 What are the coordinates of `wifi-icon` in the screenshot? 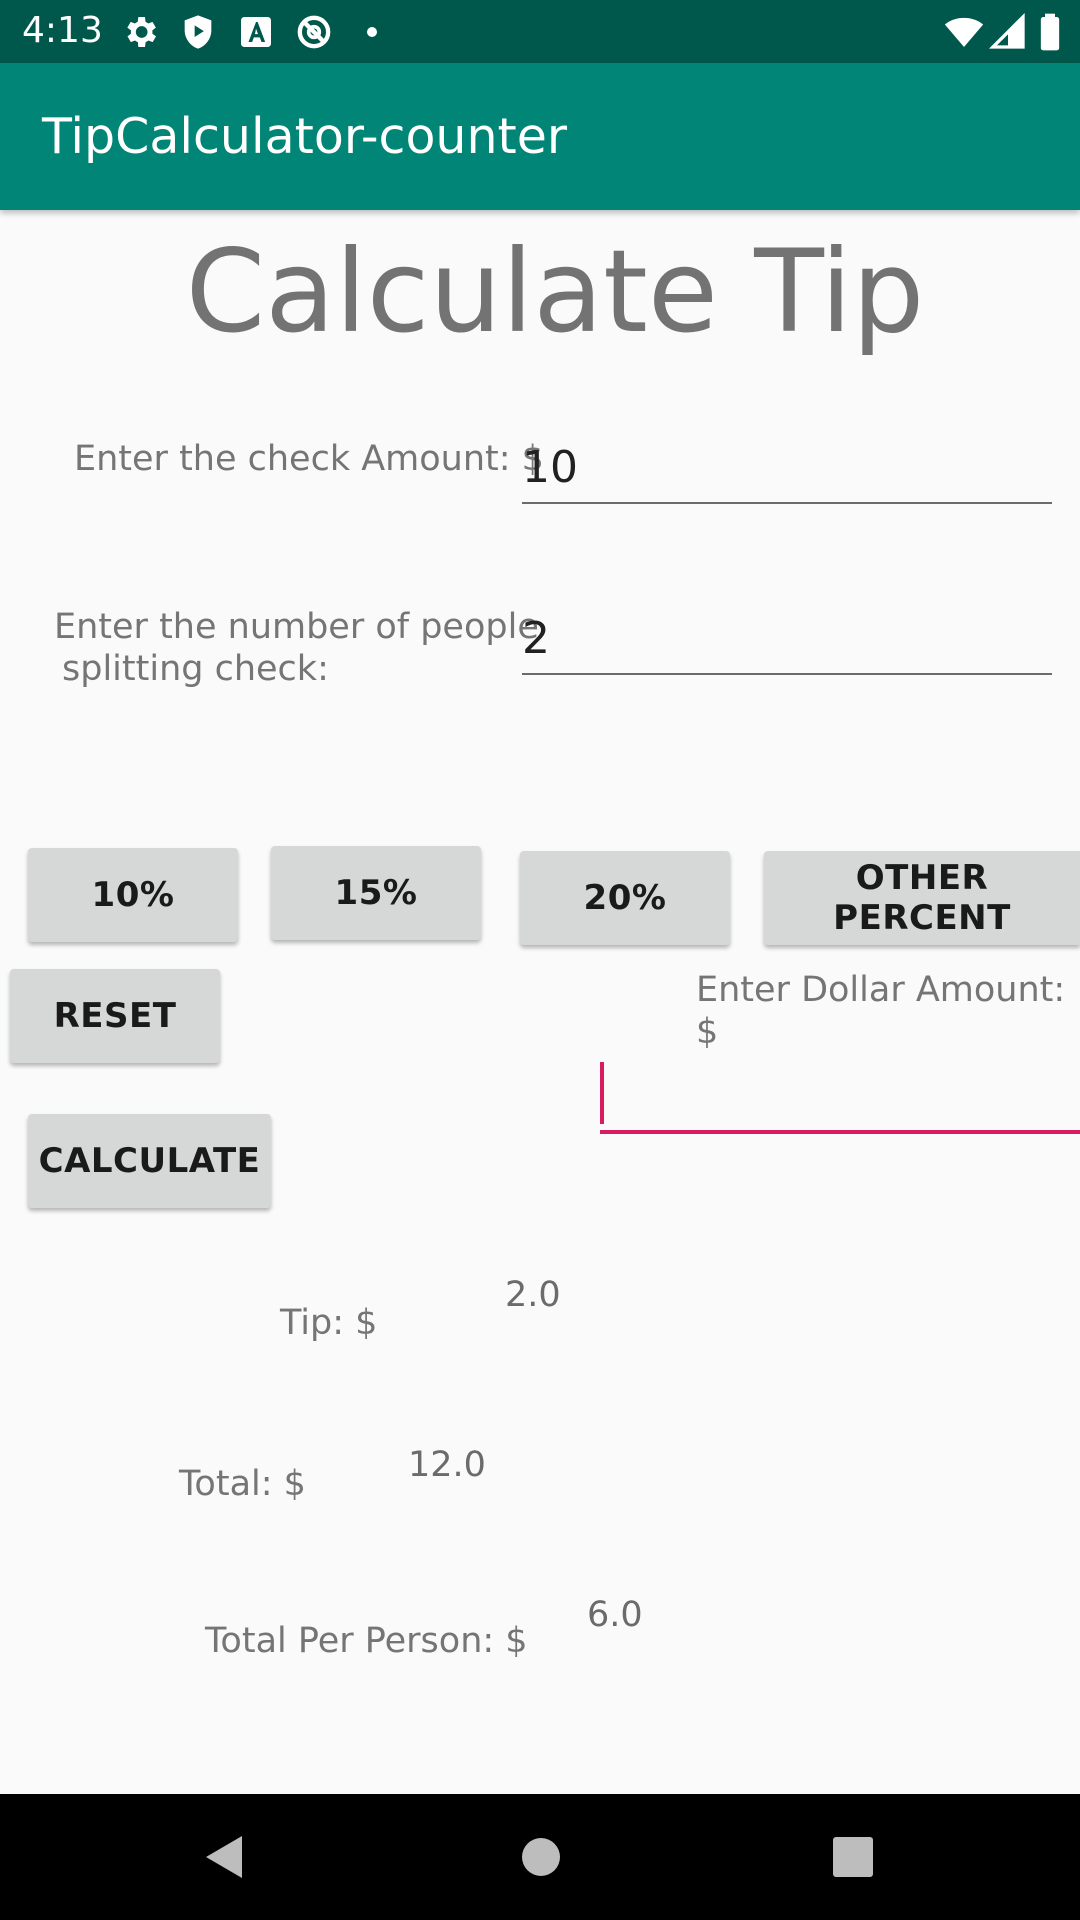 It's located at (964, 32).